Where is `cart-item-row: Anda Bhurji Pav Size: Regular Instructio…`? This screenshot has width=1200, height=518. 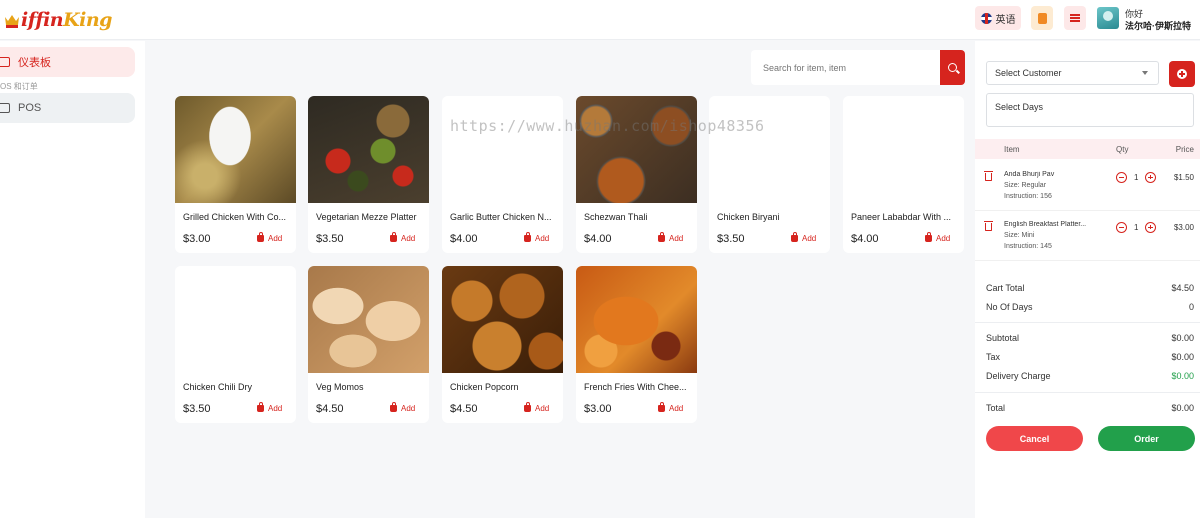 cart-item-row: Anda Bhurji Pav Size: Regular Instructio… is located at coordinates (1087, 187).